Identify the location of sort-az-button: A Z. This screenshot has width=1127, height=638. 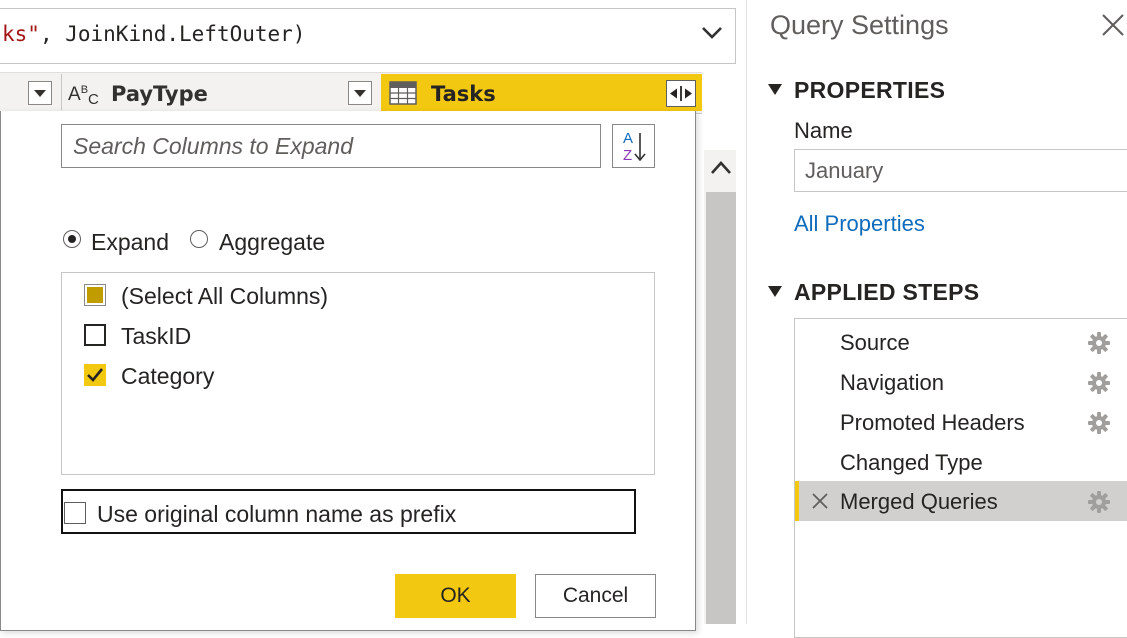
(633, 146).